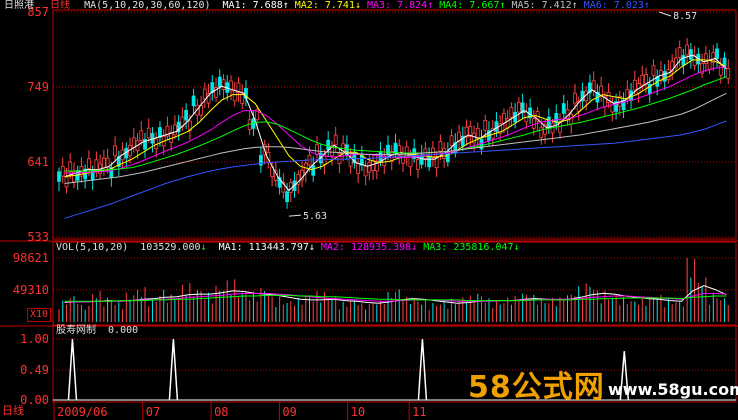 The image size is (738, 420). I want to click on ma-value-6: MA6: 7.023↑, so click(616, 5).